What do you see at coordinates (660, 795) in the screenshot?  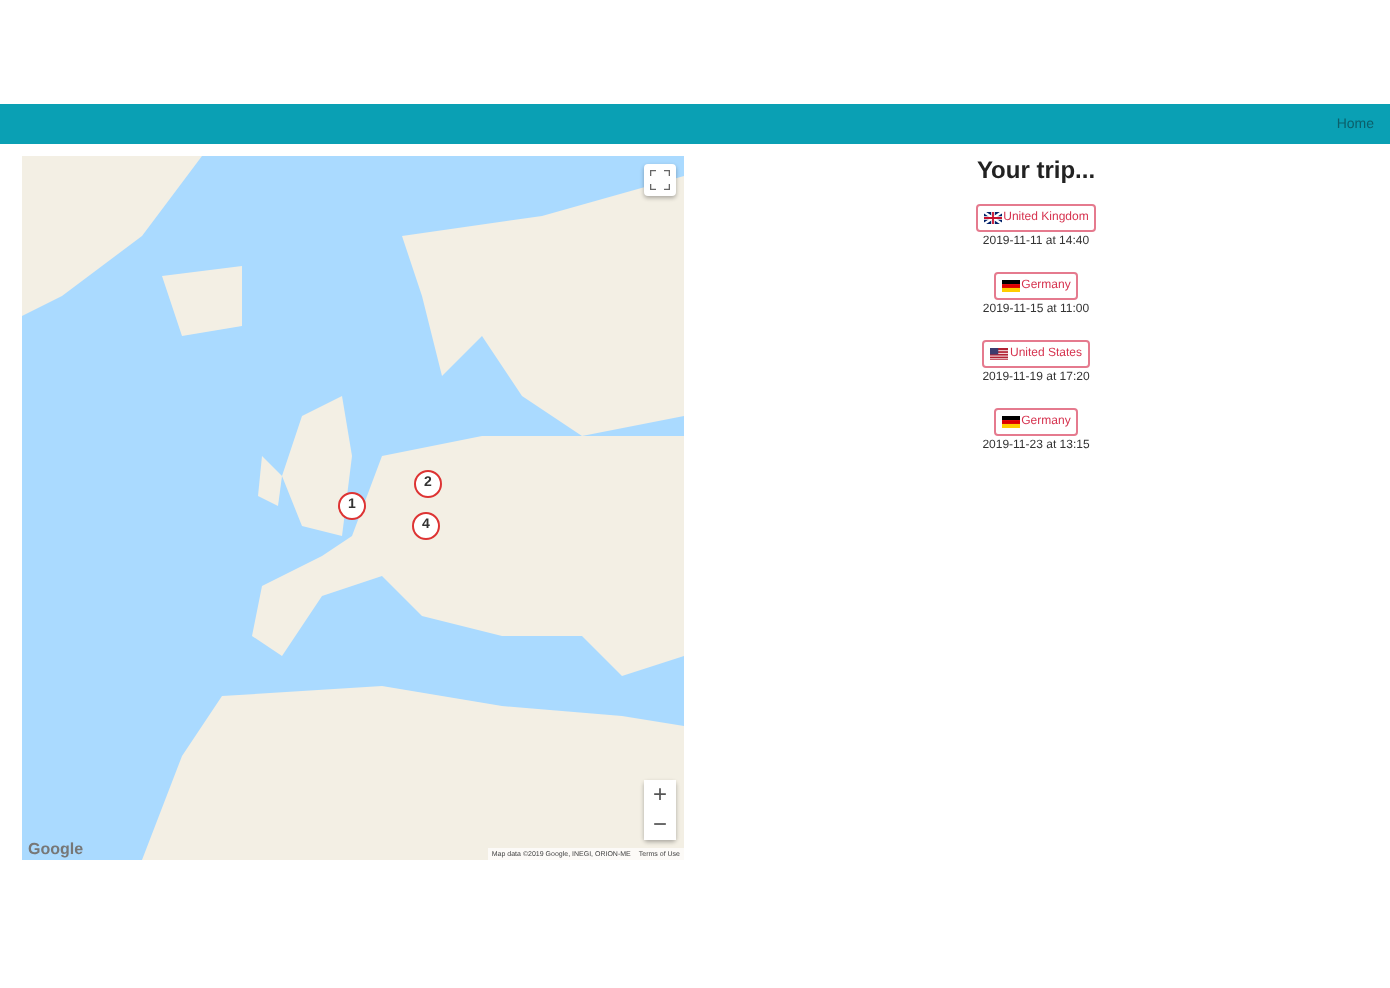 I see `zoom-in-button: +` at bounding box center [660, 795].